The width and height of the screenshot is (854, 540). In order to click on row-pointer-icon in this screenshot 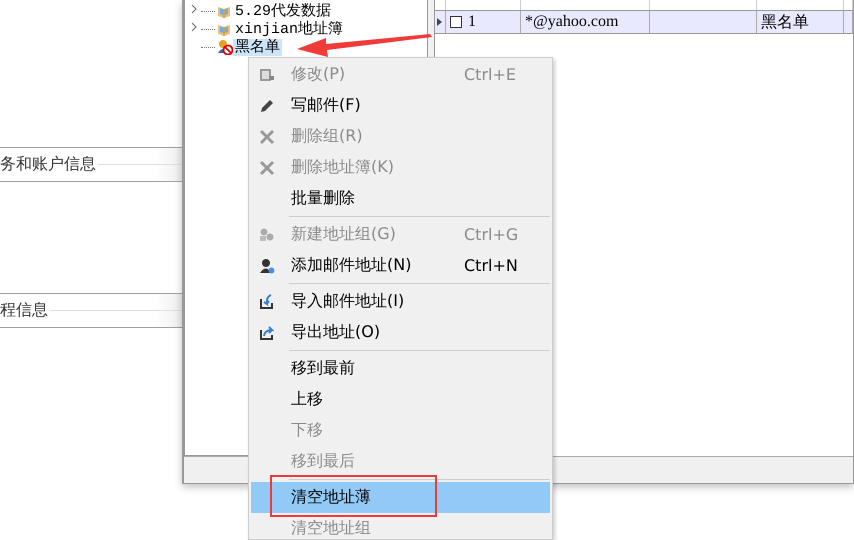, I will do `click(439, 22)`.